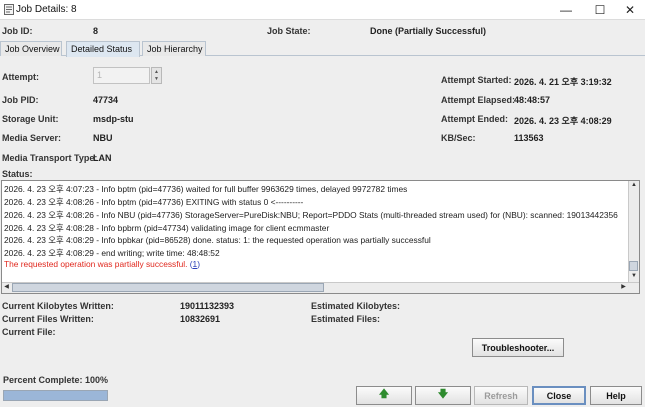  I want to click on scroll-left-icon: ◀, so click(6, 287).